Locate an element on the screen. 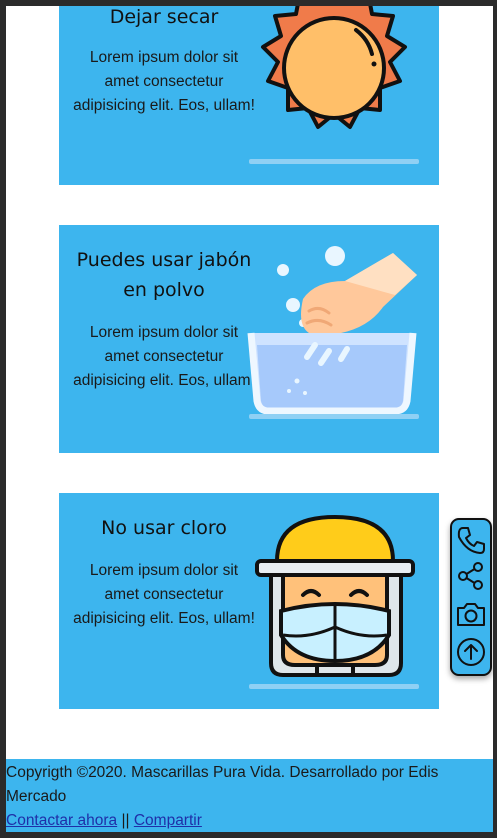  card-title: Puedes usar jabón en polvo is located at coordinates (164, 275).